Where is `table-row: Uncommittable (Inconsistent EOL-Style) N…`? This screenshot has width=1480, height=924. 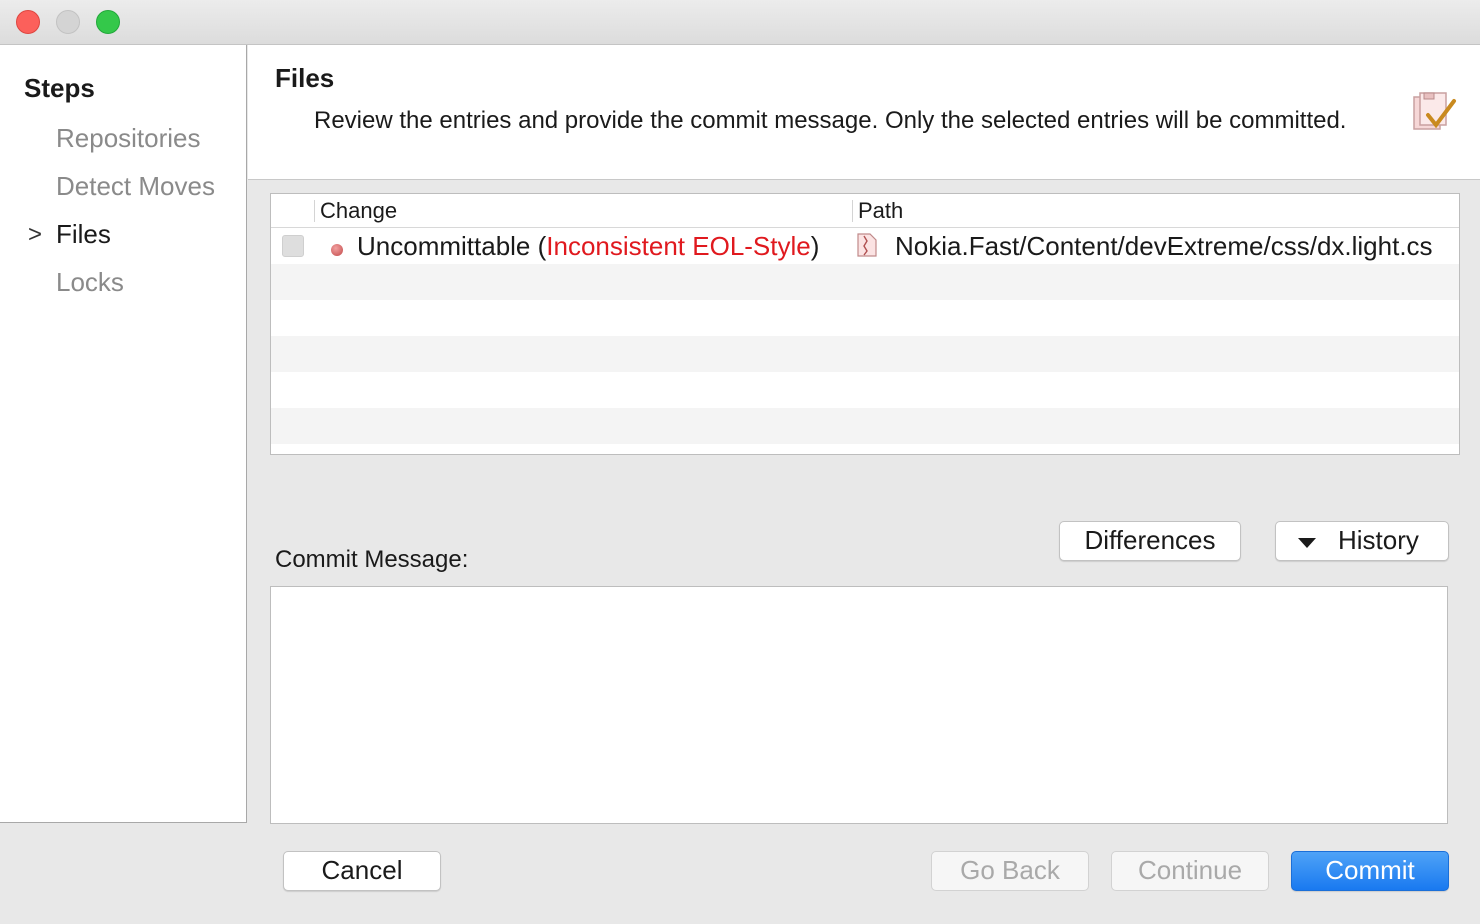
table-row: Uncommittable (Inconsistent EOL-Style) N… is located at coordinates (865, 246).